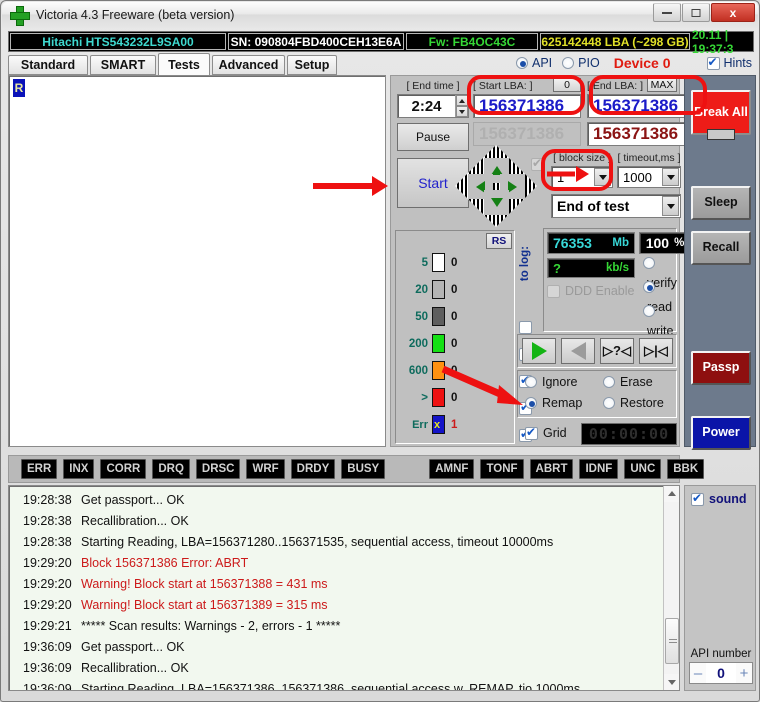 The height and width of the screenshot is (702, 760). I want to click on action-remap-option: Remap, so click(553, 403).